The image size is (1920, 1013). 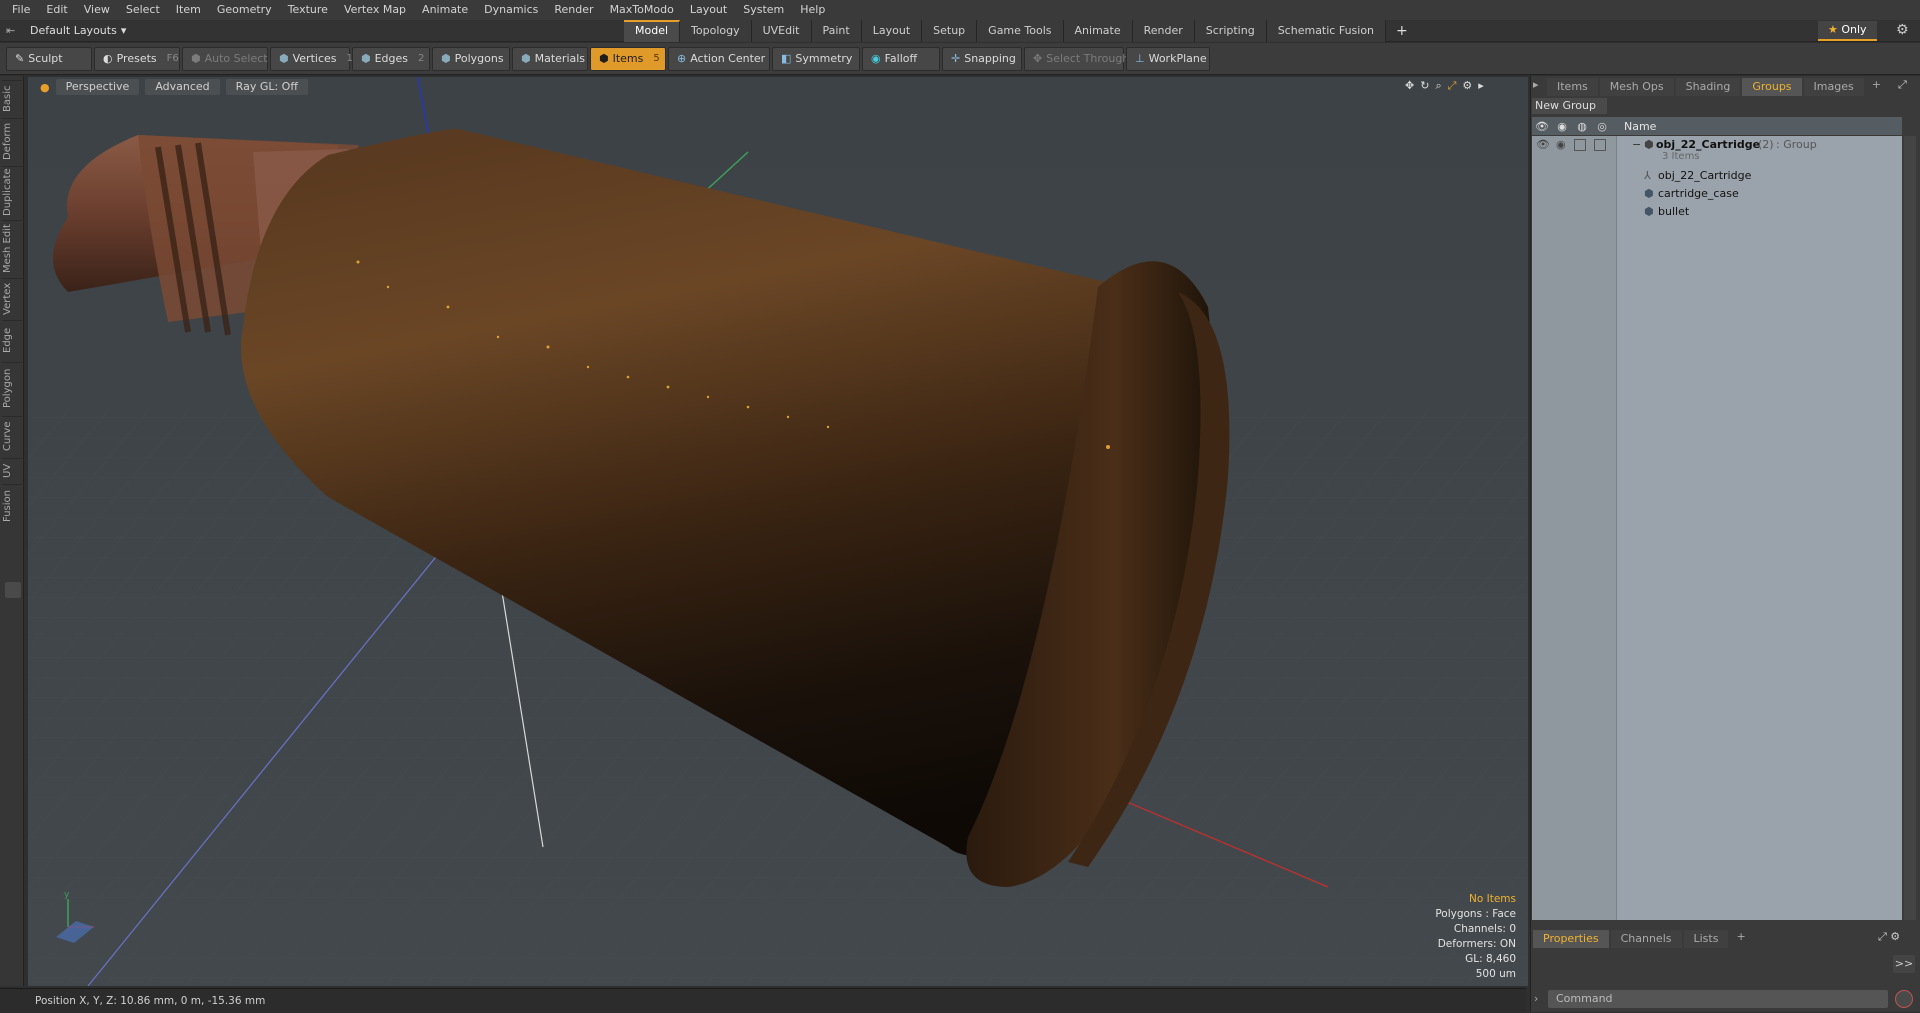 I want to click on lock-column-icon: ◍, so click(x=1582, y=126).